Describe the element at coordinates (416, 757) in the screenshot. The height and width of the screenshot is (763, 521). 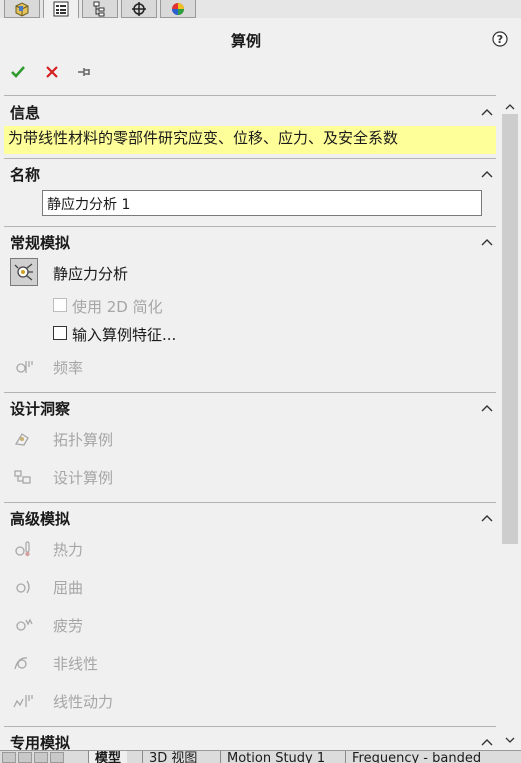
I see `tab-frequency-study: Frequency - banded` at that location.